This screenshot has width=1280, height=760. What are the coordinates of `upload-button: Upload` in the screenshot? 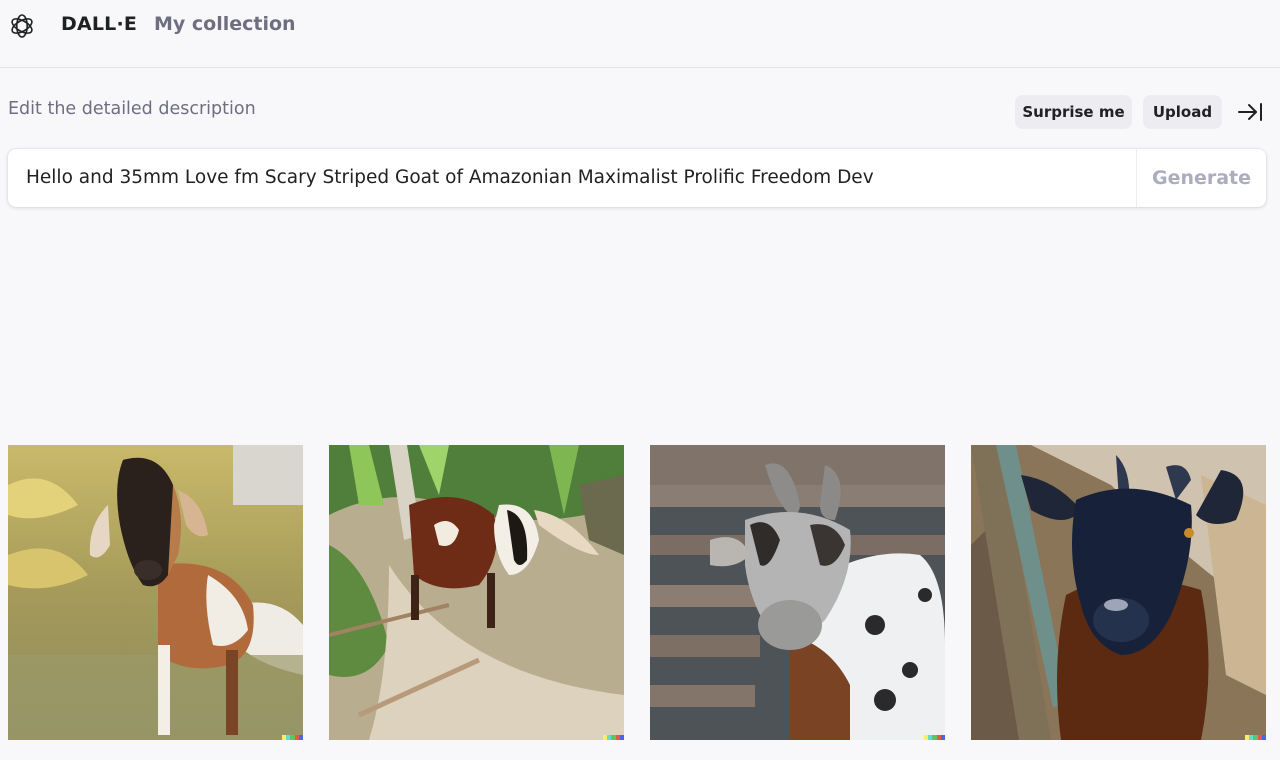 It's located at (1182, 112).